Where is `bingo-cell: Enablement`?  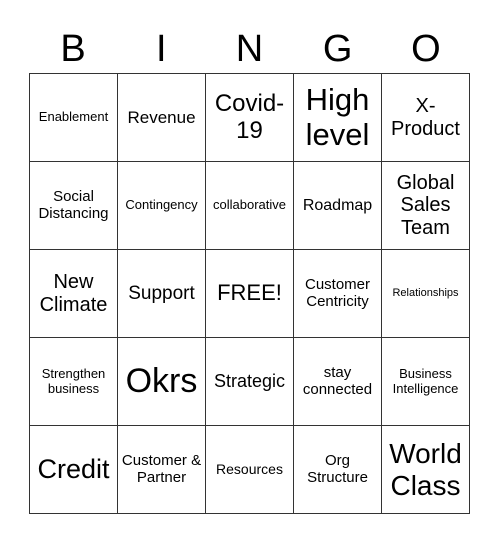
bingo-cell: Enablement is located at coordinates (74, 118).